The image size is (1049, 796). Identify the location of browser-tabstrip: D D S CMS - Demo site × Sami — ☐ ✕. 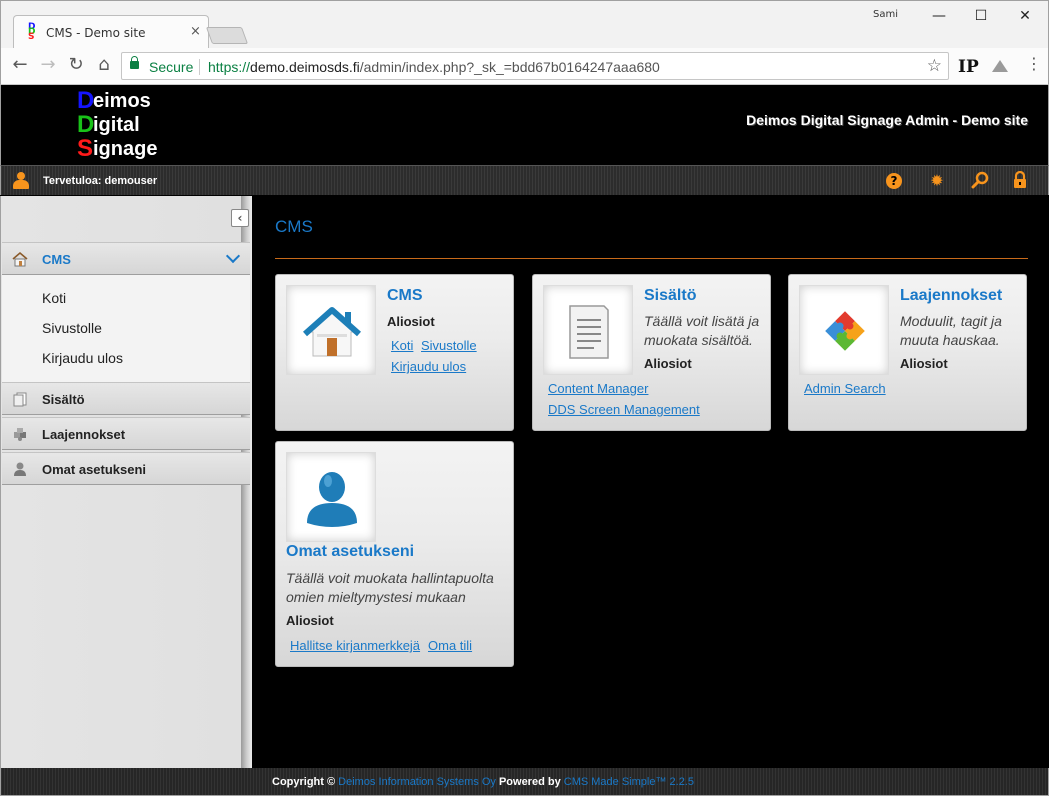
(524, 24).